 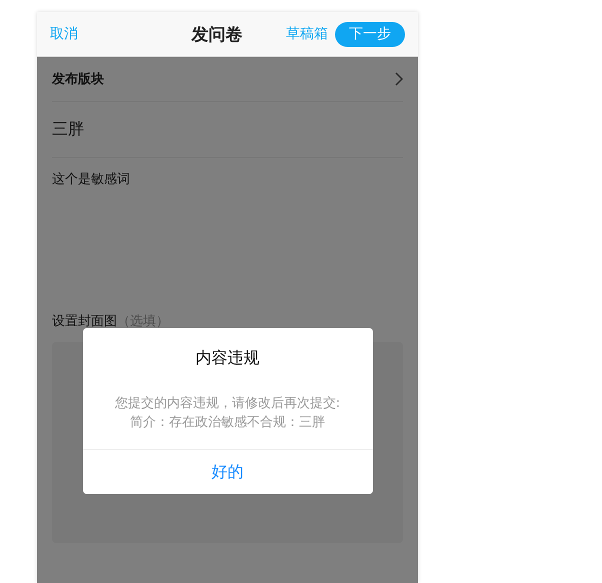 I want to click on page-title: 发问卷, so click(x=217, y=35).